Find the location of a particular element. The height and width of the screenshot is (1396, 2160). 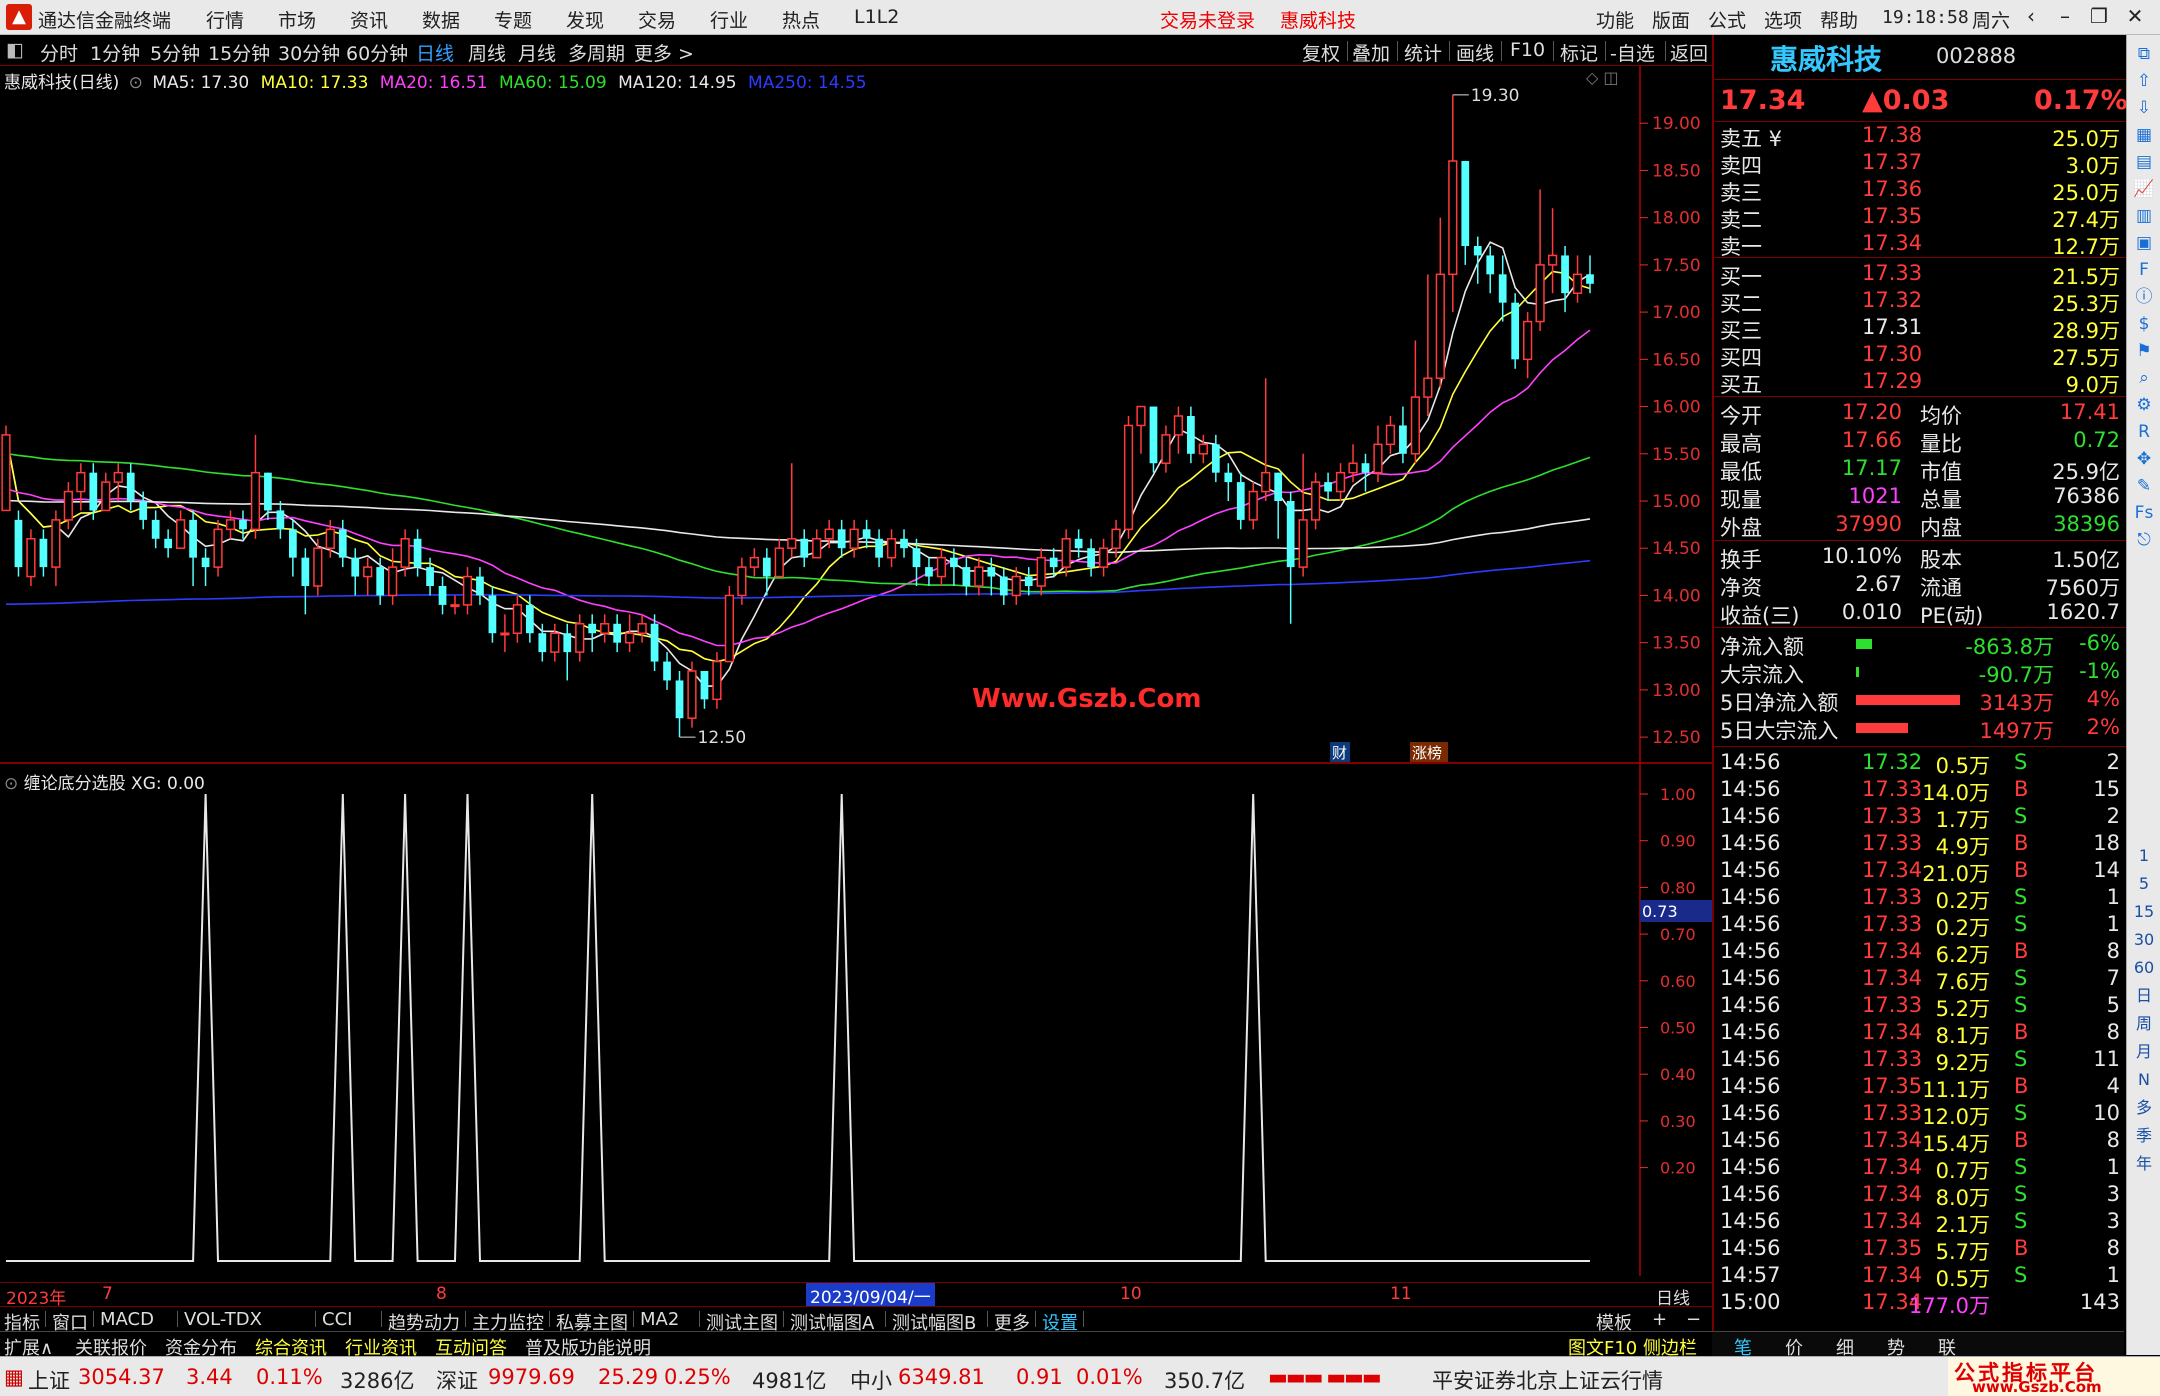

rsi-icon: R is located at coordinates (2144, 432).